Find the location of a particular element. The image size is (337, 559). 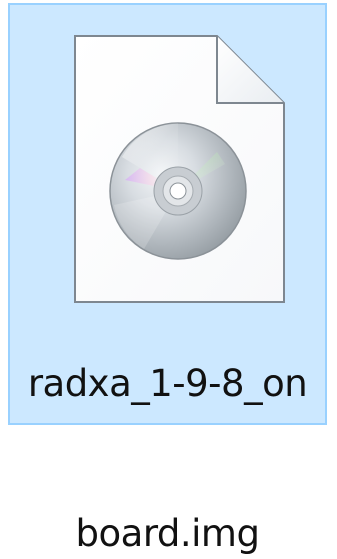

file-name-line-2: board.img is located at coordinates (167, 533).